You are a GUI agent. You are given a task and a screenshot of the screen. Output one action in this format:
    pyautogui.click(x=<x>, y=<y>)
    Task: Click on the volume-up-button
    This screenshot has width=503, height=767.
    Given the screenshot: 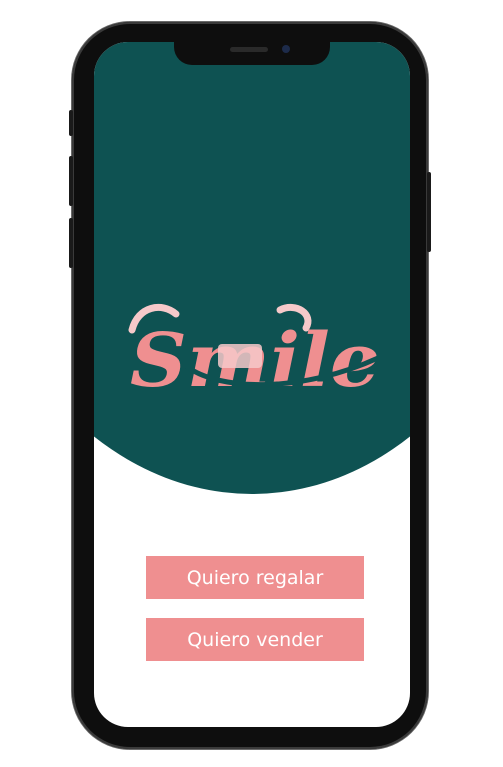 What is the action you would take?
    pyautogui.click(x=71, y=181)
    